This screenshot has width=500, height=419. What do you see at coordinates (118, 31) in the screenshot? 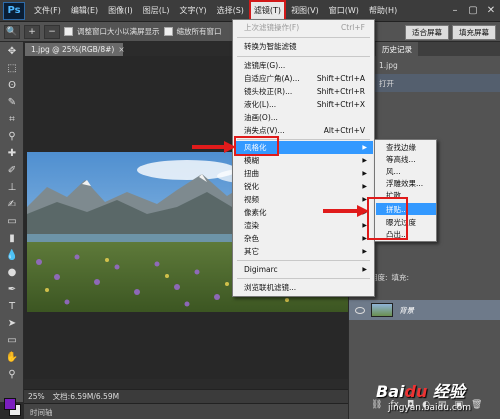
I see `resize-windows-label: 调整窗口大小以满屏显示` at bounding box center [118, 31].